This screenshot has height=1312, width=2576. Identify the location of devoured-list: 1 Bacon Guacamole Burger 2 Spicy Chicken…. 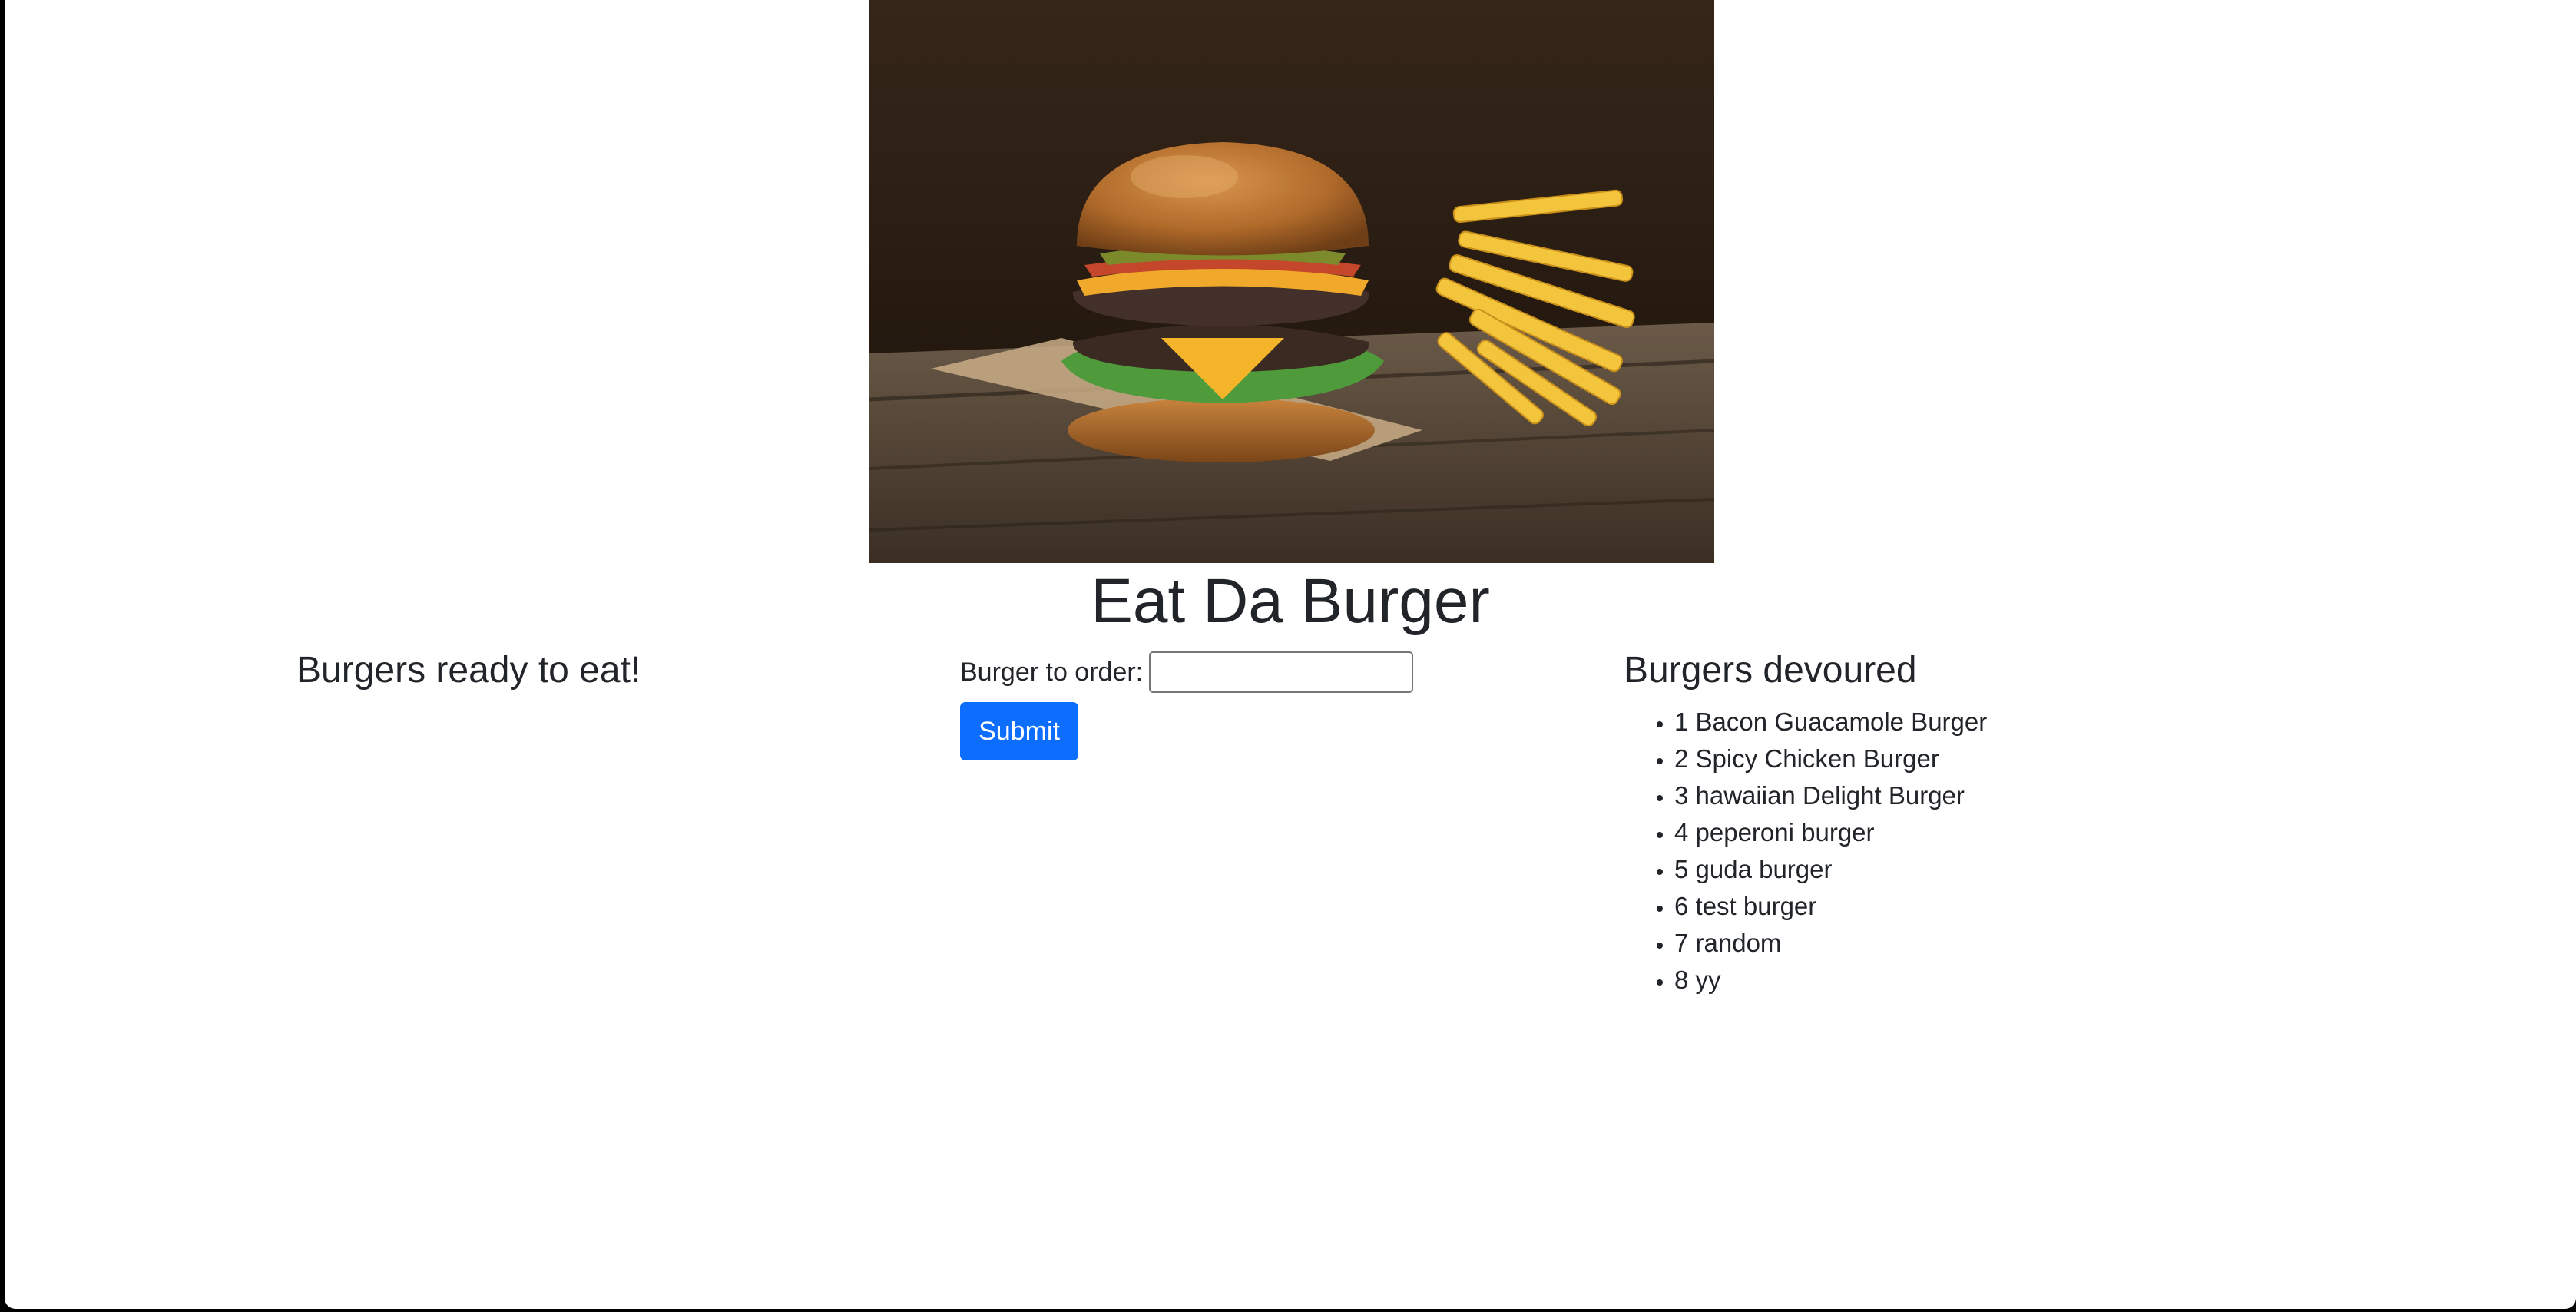
(1806, 851).